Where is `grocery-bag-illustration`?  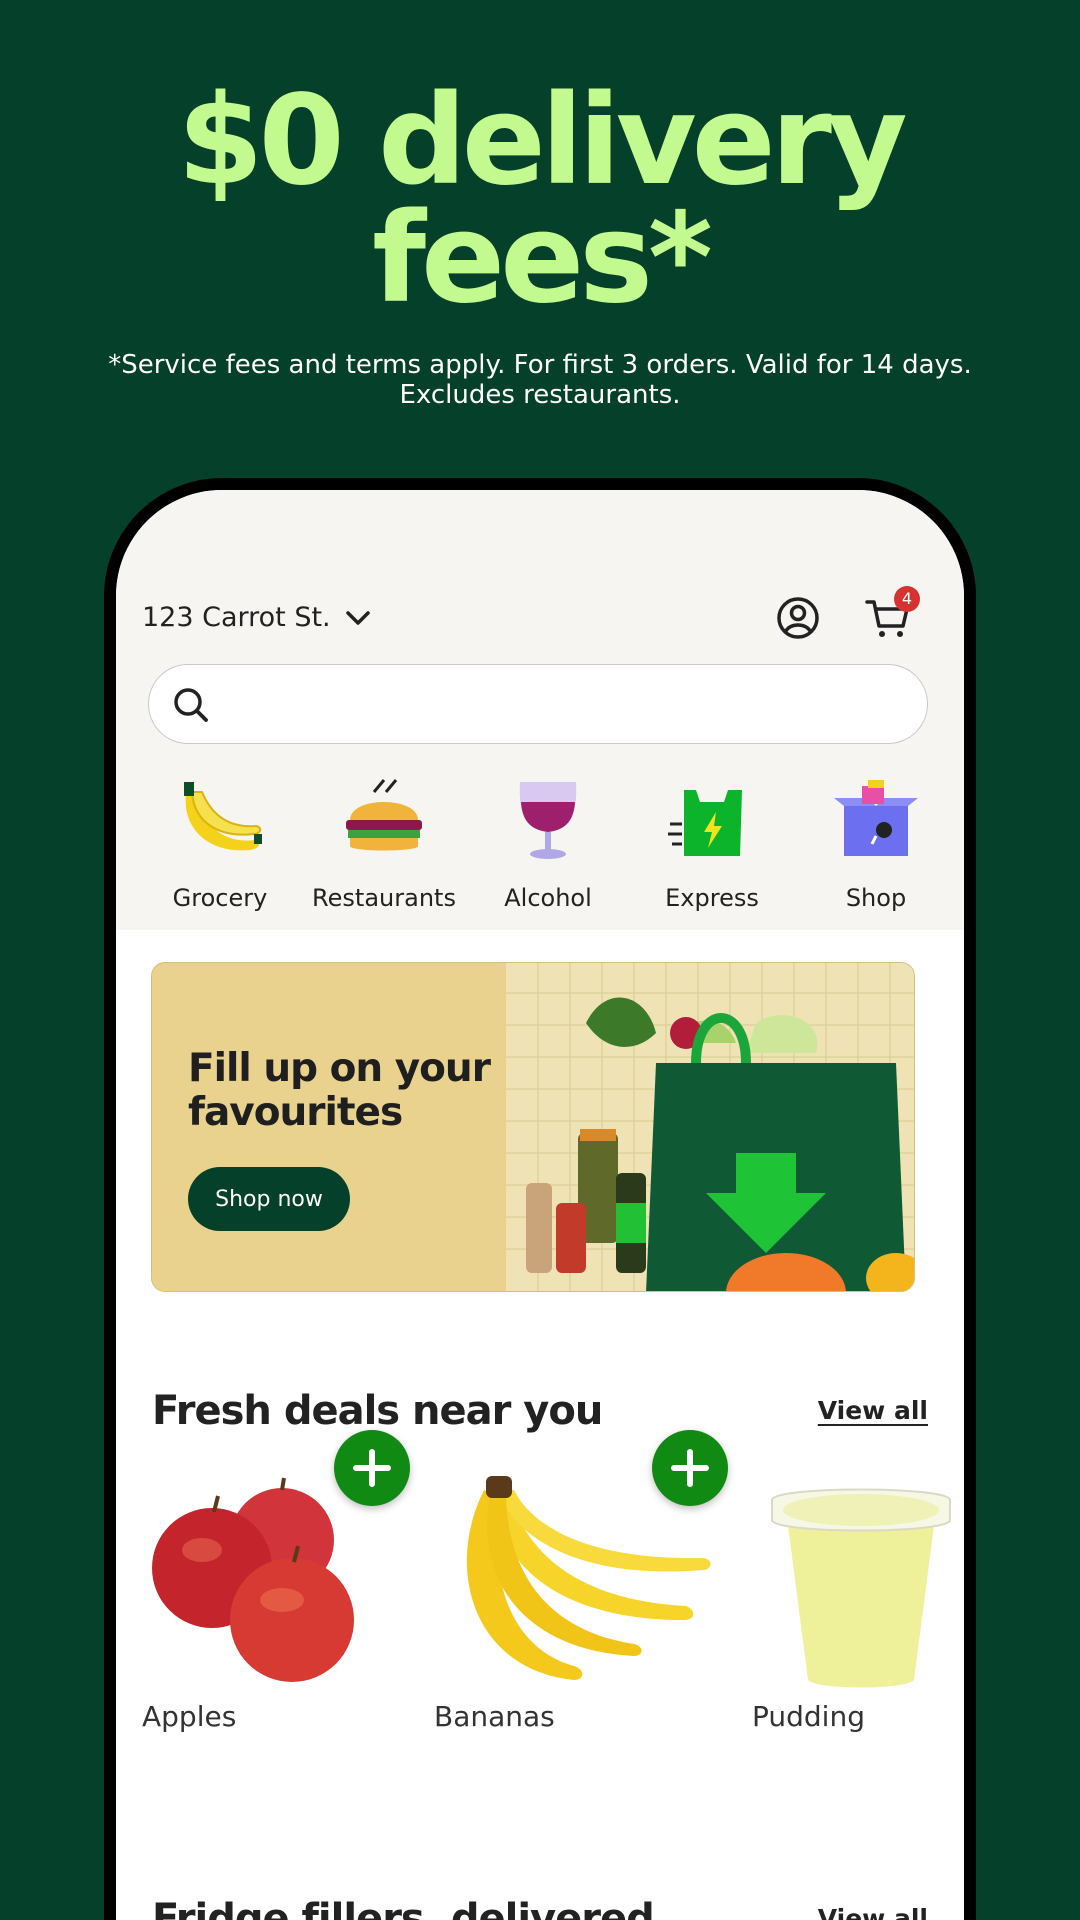
grocery-bag-illustration is located at coordinates (710, 1127).